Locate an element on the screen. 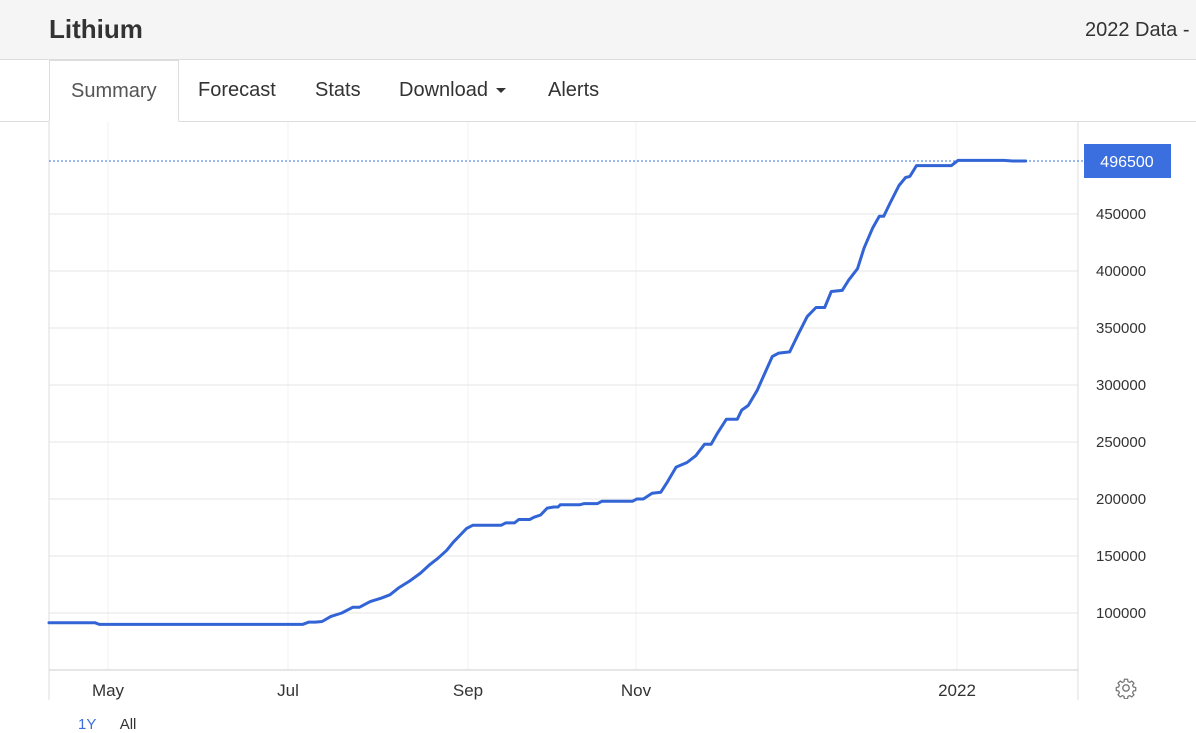 This screenshot has height=733, width=1196. x-tick-label: May is located at coordinates (108, 690).